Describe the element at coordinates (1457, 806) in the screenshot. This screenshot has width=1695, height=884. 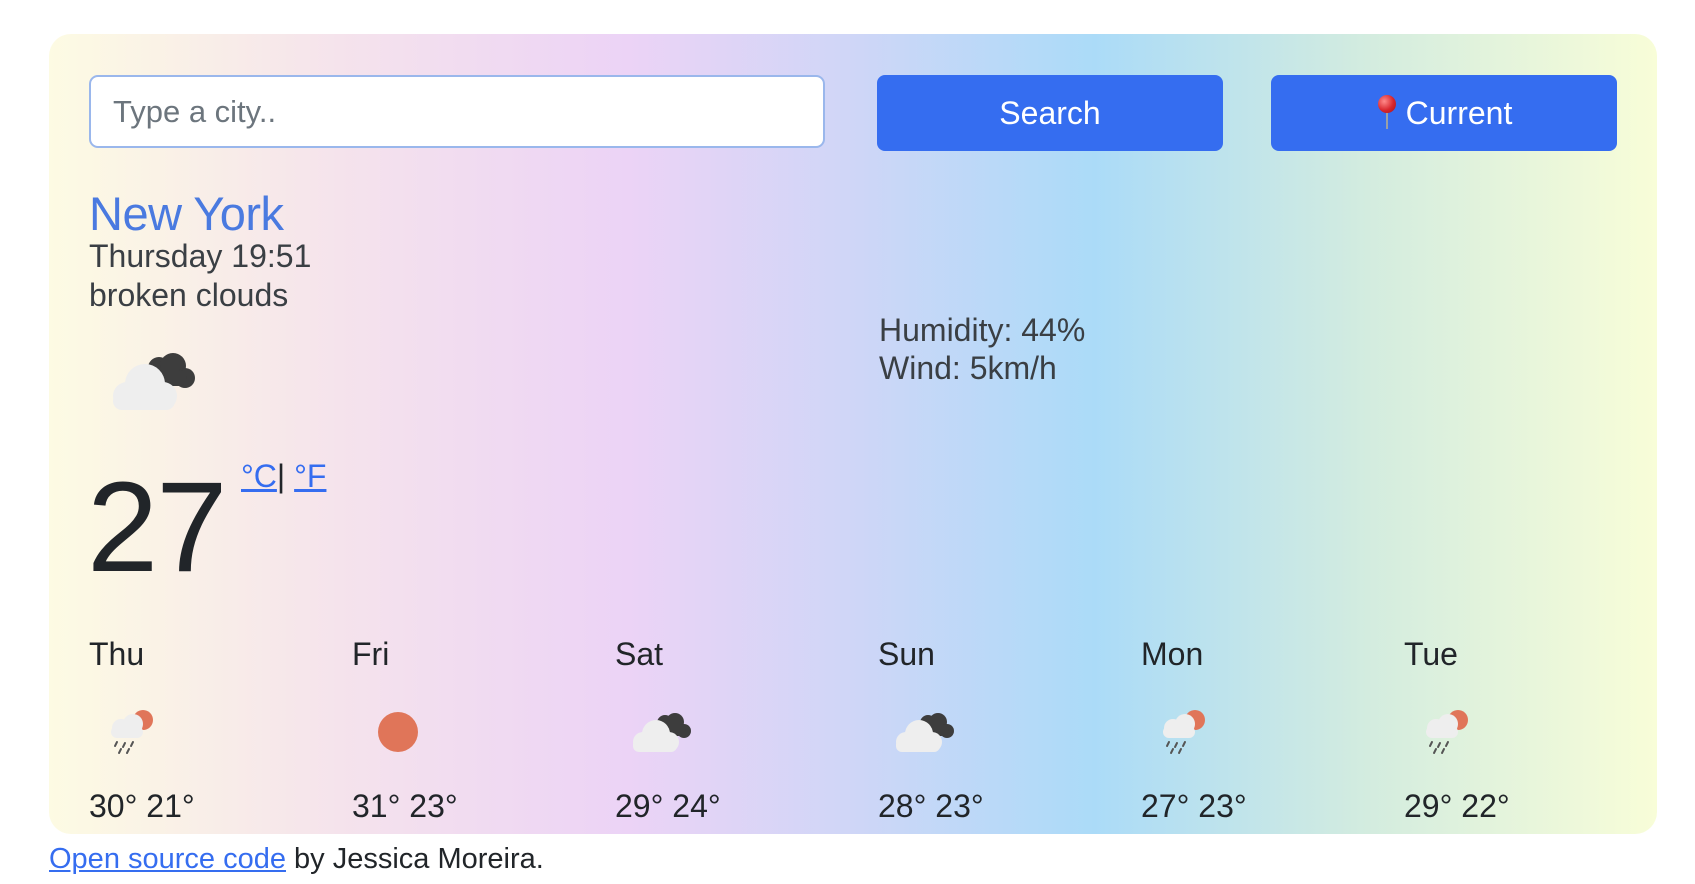
I see `forecast-temps: 29° 22°` at that location.